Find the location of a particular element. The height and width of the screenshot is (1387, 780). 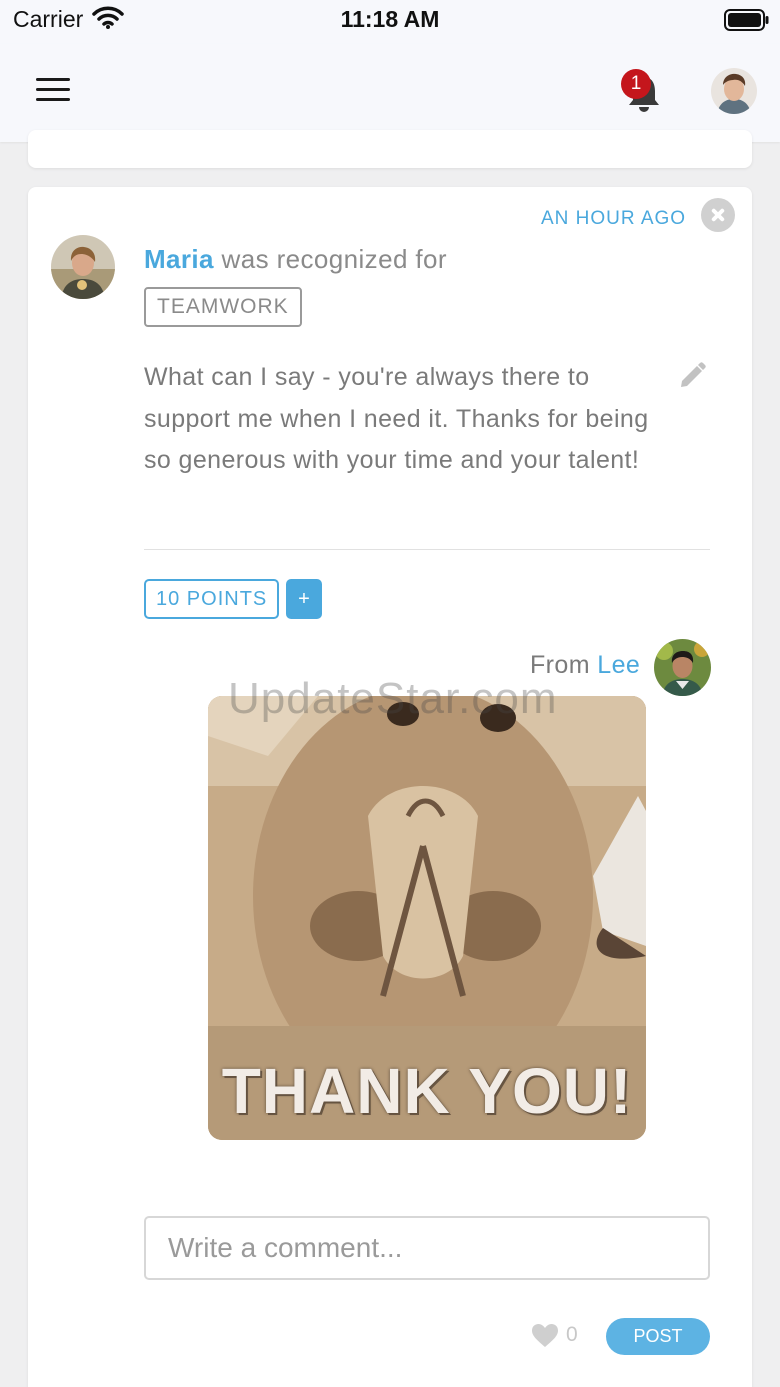

pencil-edit-icon is located at coordinates (692, 378).